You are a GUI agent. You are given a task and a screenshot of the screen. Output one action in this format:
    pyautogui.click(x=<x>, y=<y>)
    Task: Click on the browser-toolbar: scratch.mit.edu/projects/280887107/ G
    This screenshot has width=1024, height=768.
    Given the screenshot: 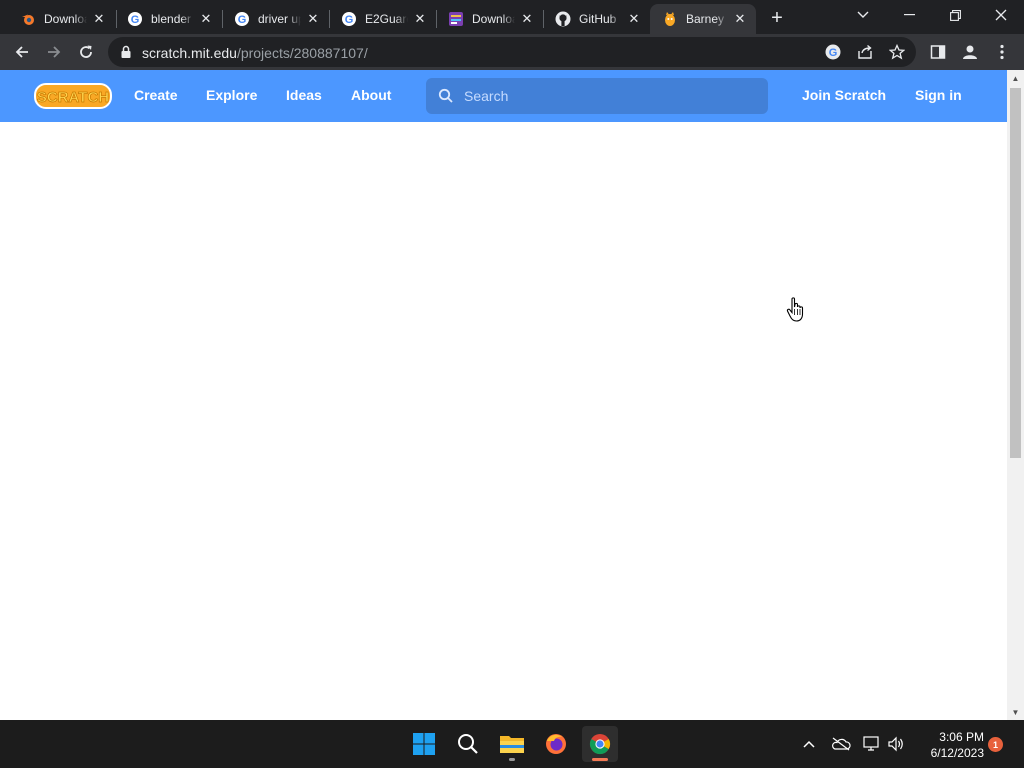 What is the action you would take?
    pyautogui.click(x=512, y=52)
    